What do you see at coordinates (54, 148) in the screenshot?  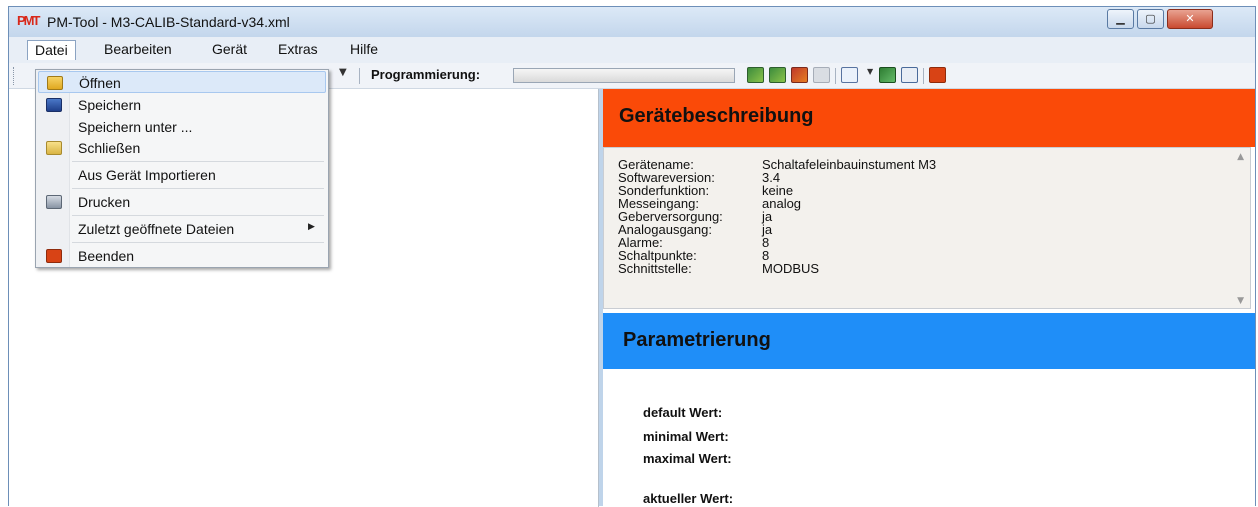 I see `folder-icon` at bounding box center [54, 148].